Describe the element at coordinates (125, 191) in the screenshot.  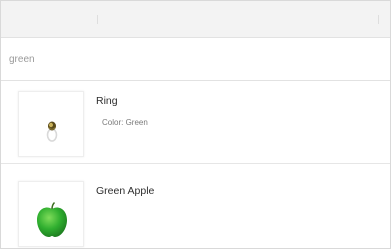
I see `result-title: Green Apple` at that location.